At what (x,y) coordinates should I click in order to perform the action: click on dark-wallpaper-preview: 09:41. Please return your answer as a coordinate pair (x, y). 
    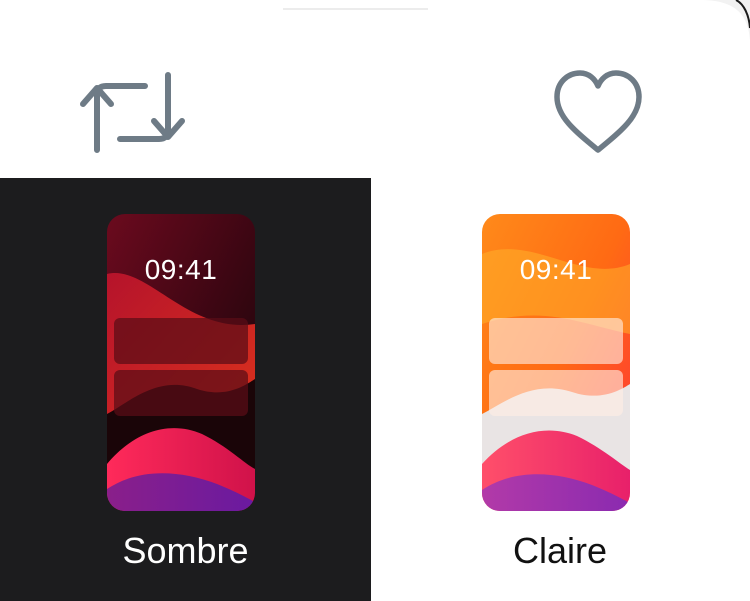
    Looking at the image, I should click on (181, 362).